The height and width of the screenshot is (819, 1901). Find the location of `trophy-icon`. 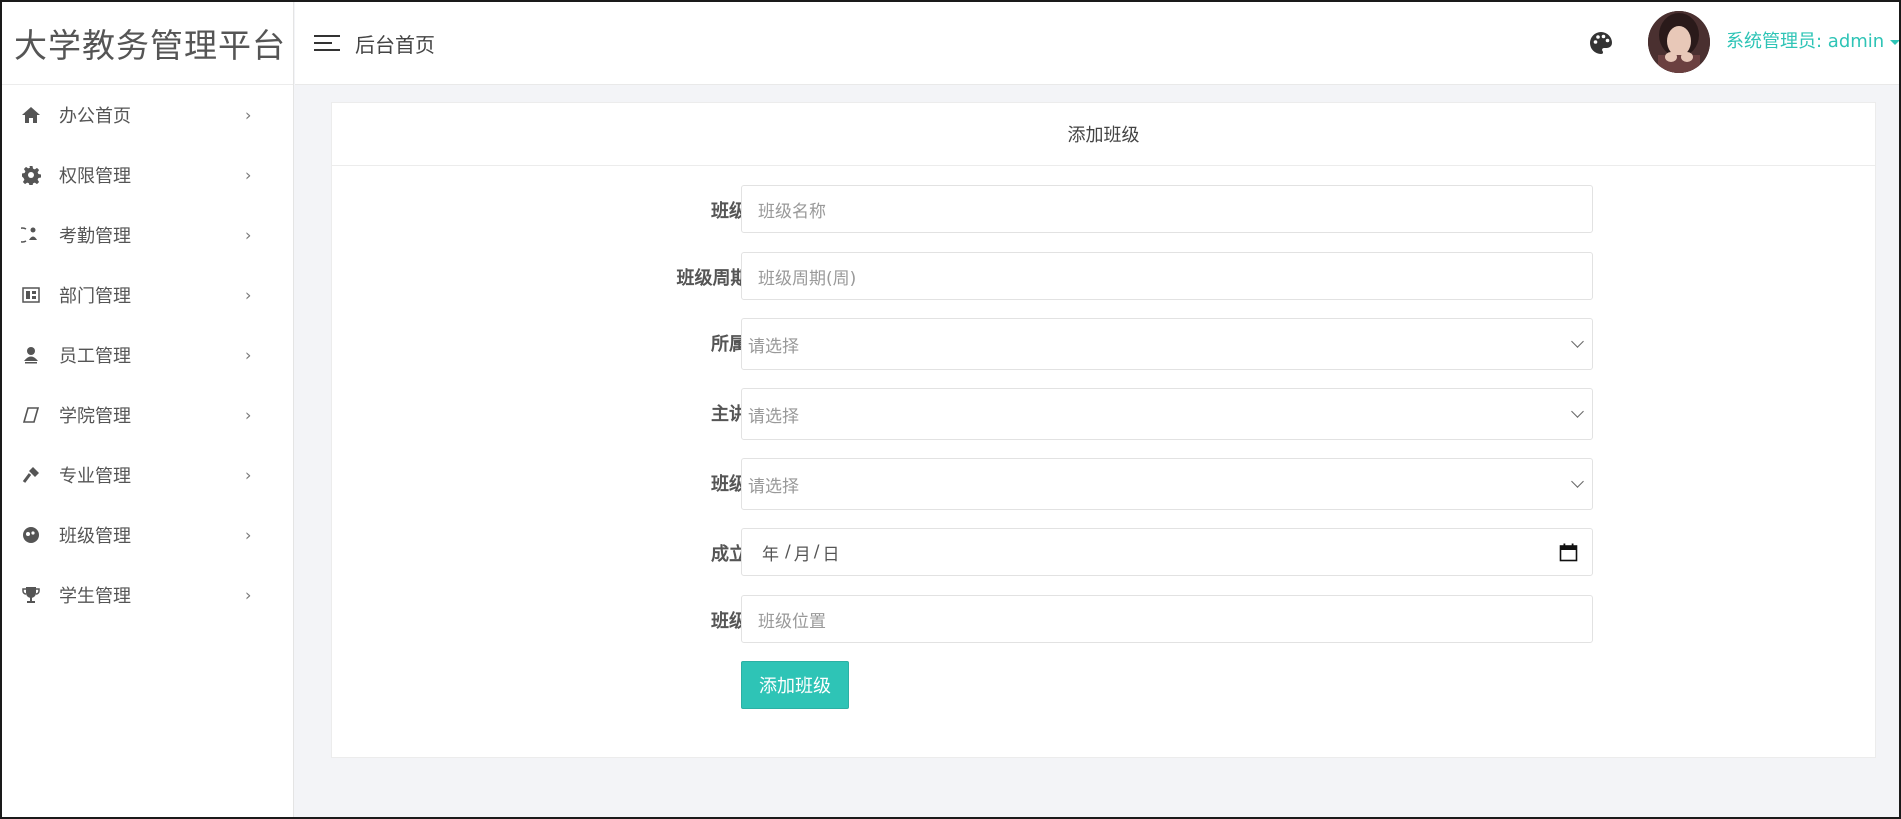

trophy-icon is located at coordinates (31, 595).